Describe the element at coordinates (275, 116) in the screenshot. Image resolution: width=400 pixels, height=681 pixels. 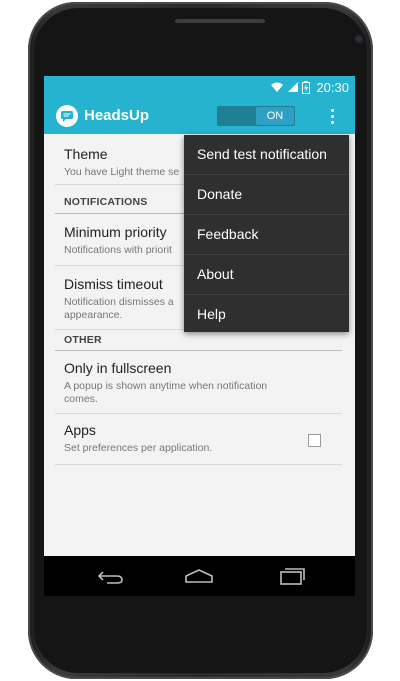
I see `toggle-state-label: ON` at that location.